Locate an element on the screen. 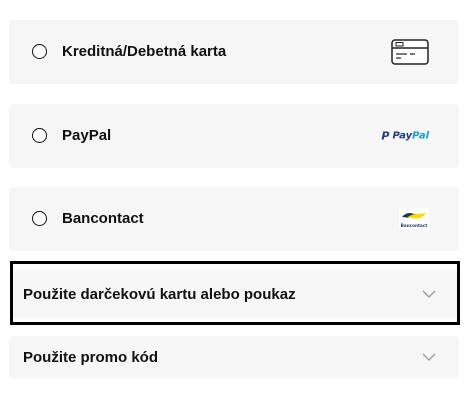 The width and height of the screenshot is (468, 404). paypal-logo-wordmark: PayPal is located at coordinates (410, 136).